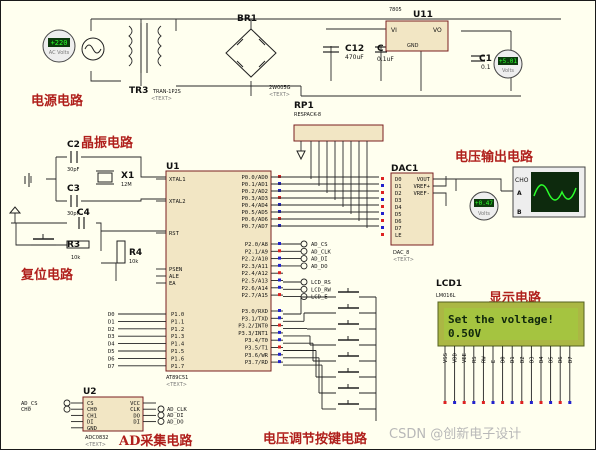 The height and width of the screenshot is (451, 596). Describe the element at coordinates (177, 337) in the screenshot. I see `u1-p1-pin-3: P1.3` at that location.